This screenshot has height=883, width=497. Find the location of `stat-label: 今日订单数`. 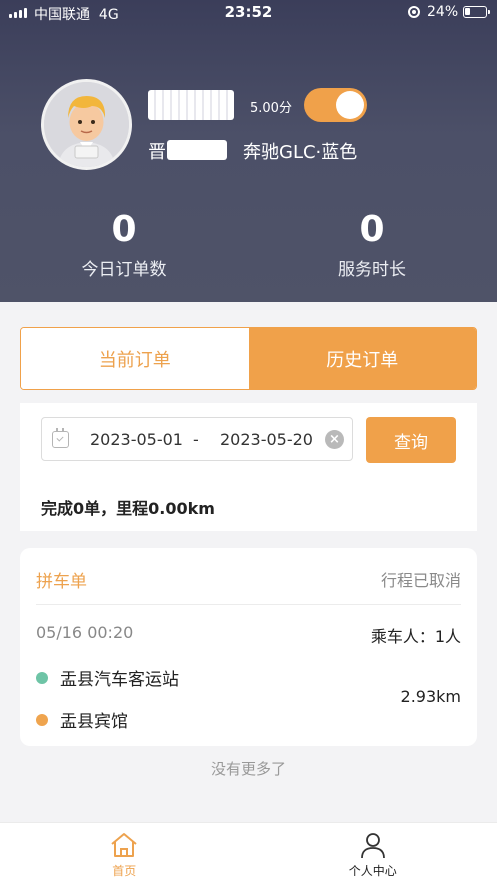

stat-label: 今日订单数 is located at coordinates (124, 270).